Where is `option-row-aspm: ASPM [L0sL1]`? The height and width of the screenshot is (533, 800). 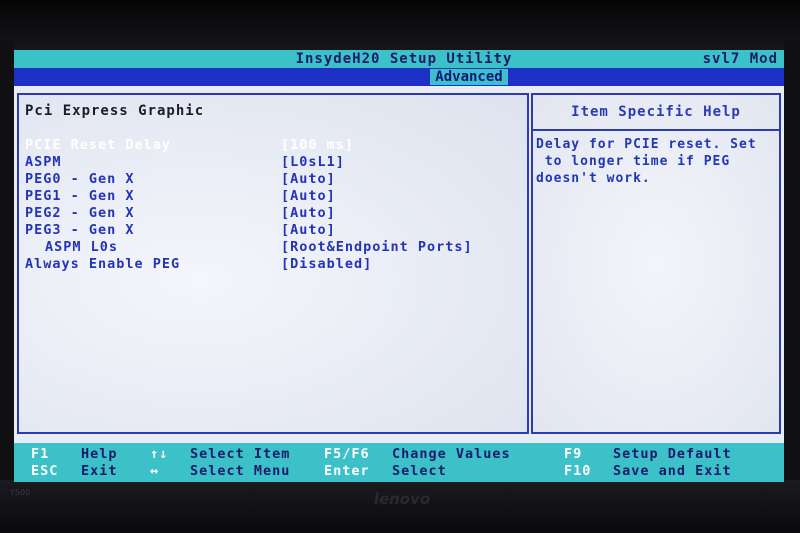 option-row-aspm: ASPM [L0sL1] is located at coordinates (273, 162).